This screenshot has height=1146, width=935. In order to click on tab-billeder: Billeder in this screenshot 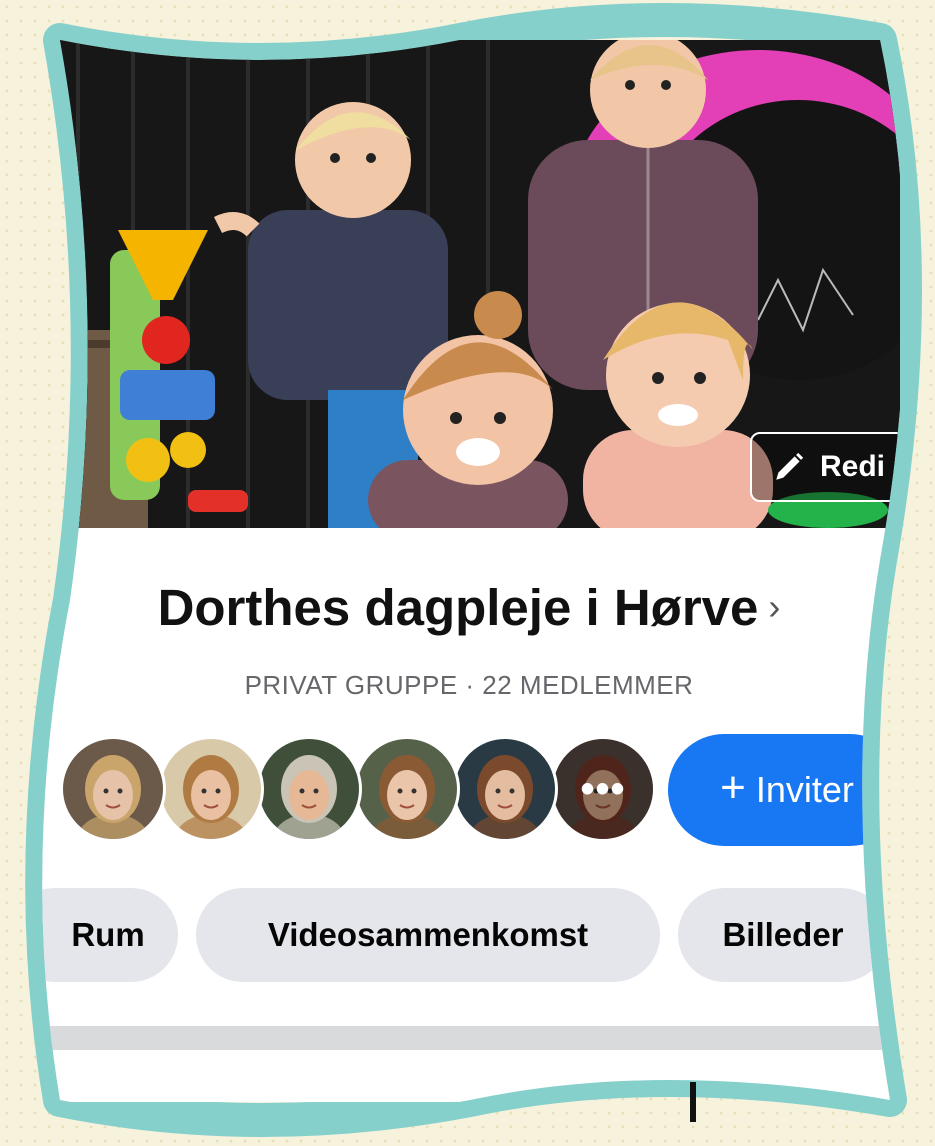, I will do `click(783, 935)`.